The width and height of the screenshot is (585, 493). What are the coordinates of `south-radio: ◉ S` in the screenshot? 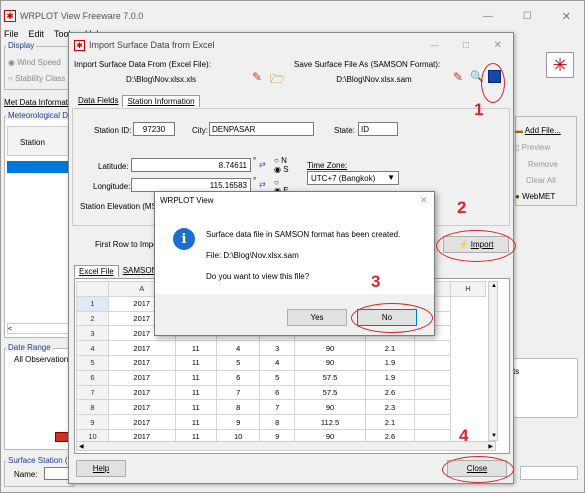 It's located at (281, 169).